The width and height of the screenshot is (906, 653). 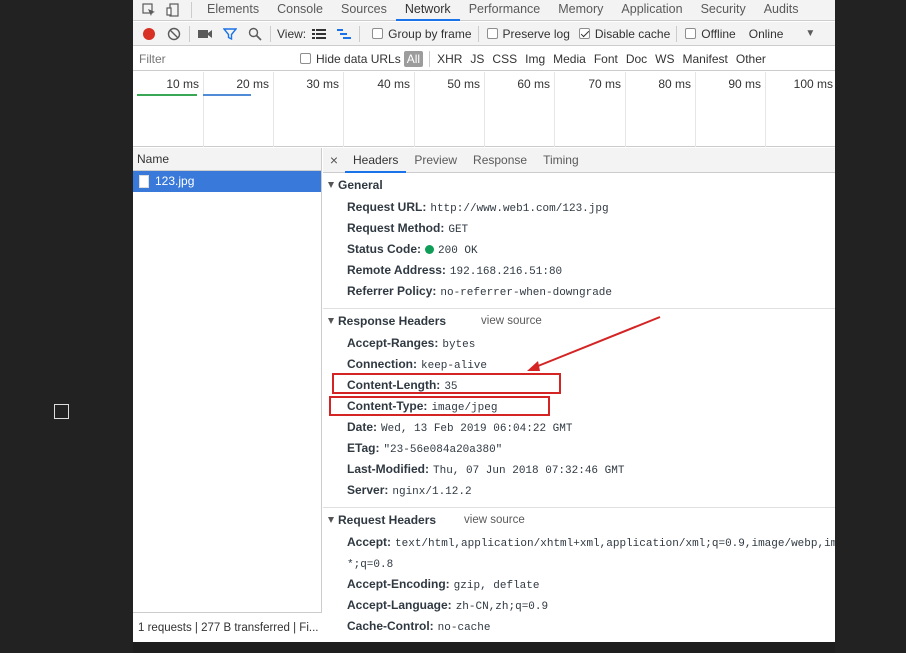 What do you see at coordinates (492, 33) in the screenshot?
I see `preserve-log-checkbox` at bounding box center [492, 33].